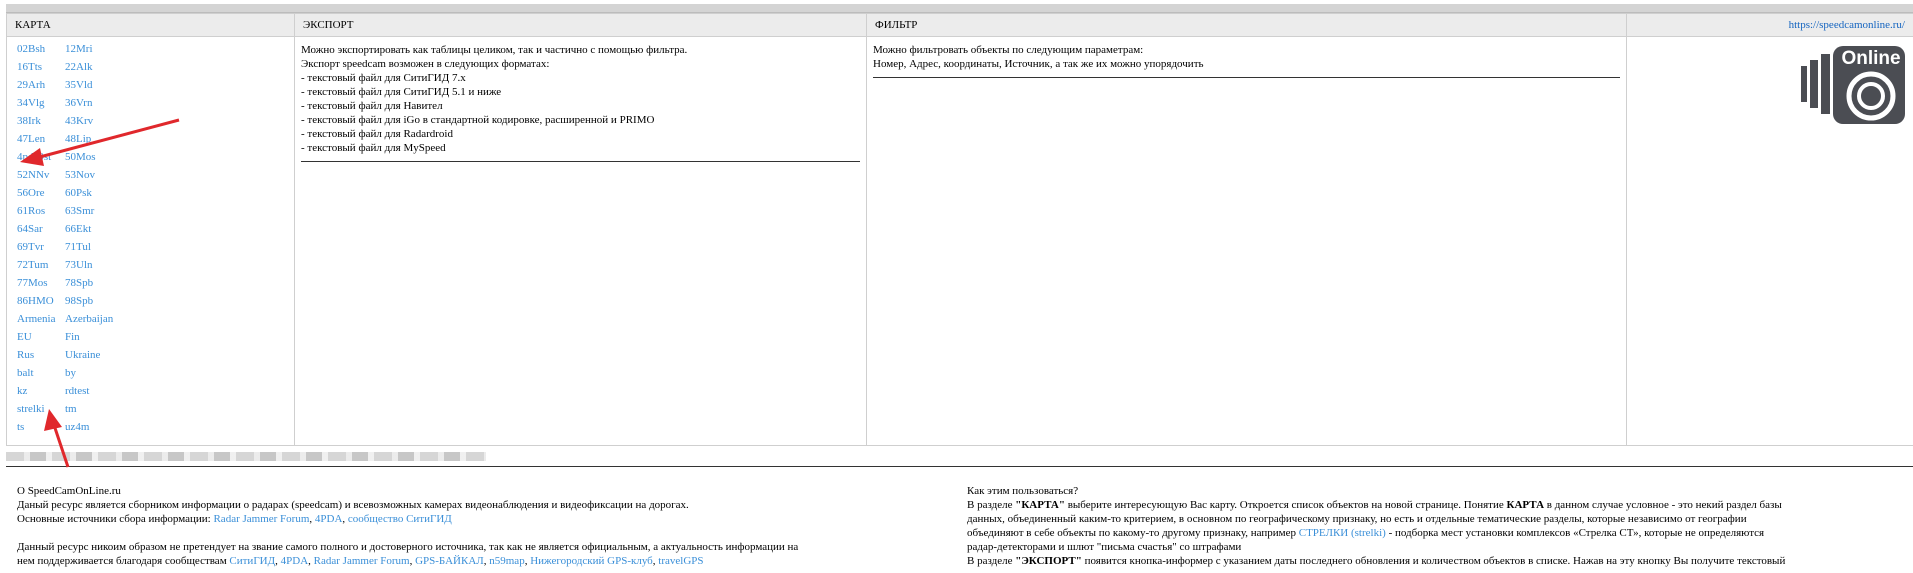 The image size is (1913, 573). What do you see at coordinates (32, 283) in the screenshot?
I see `map-link: 77Mos` at bounding box center [32, 283].